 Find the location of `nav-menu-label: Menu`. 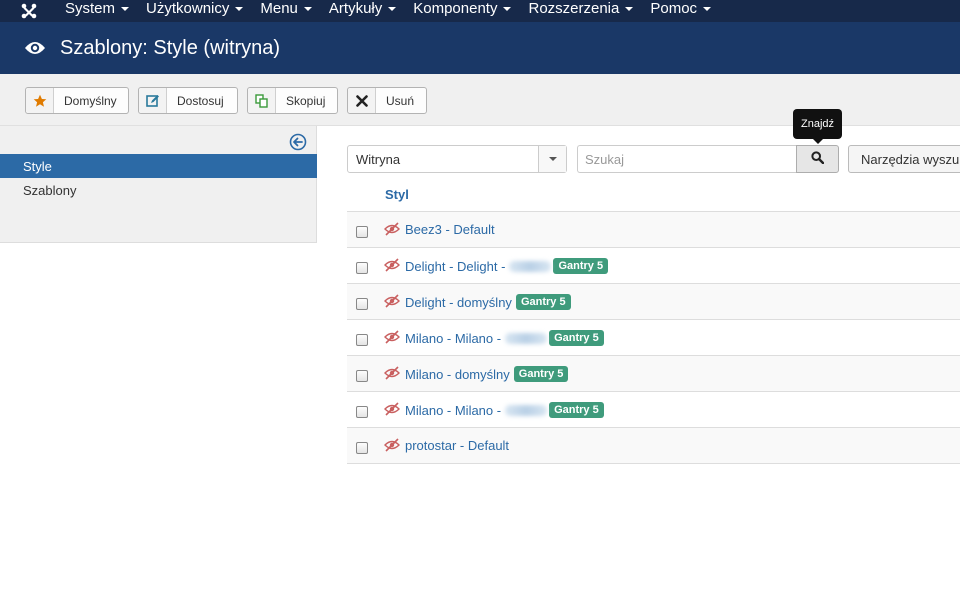

nav-menu-label: Menu is located at coordinates (279, 8).